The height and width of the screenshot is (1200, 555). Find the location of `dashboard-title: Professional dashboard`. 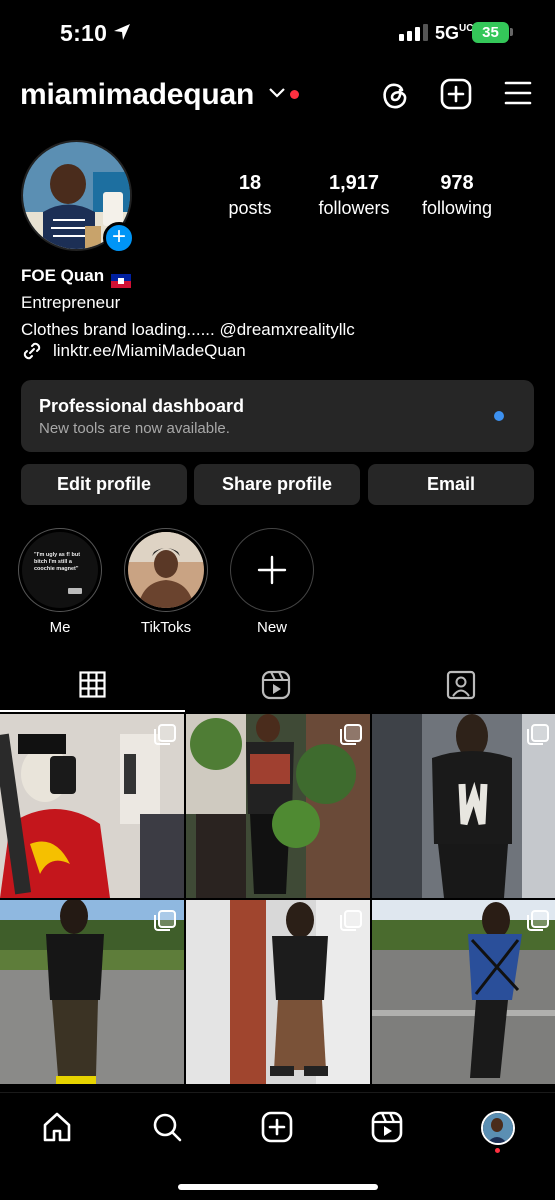

dashboard-title: Professional dashboard is located at coordinates (142, 406).